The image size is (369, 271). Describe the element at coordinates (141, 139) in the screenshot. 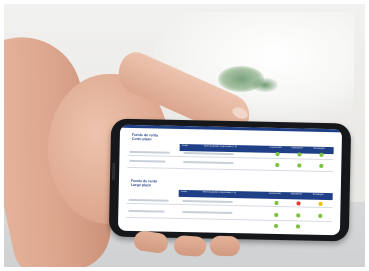

I see `section-title-line2: Corto plazo` at that location.